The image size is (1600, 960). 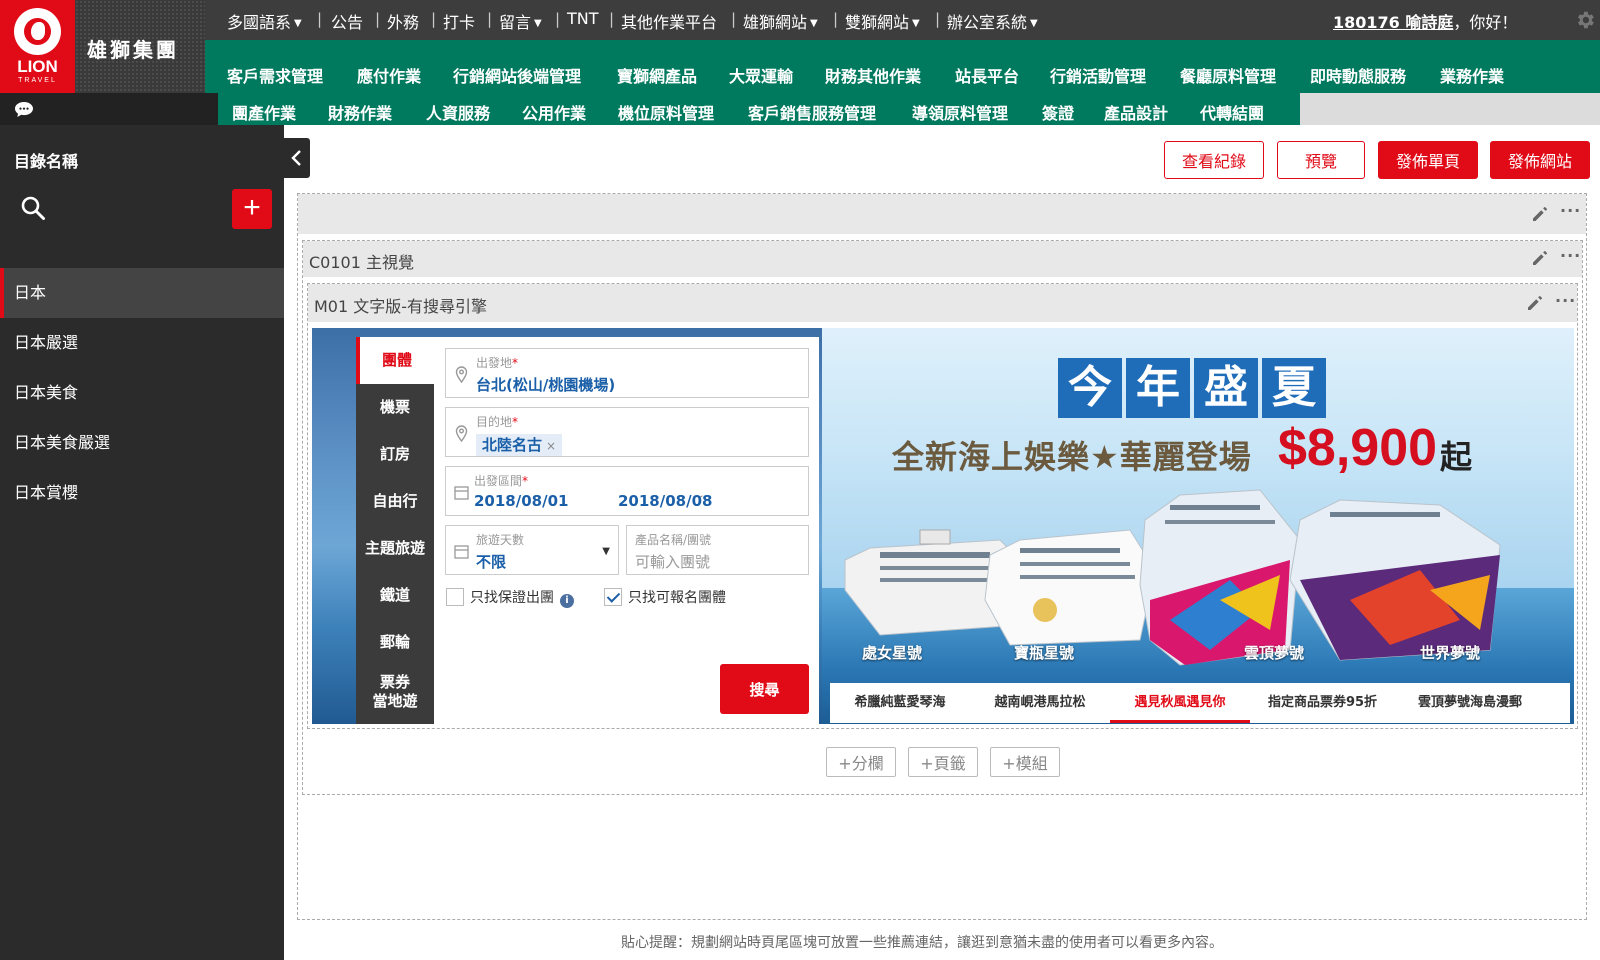 What do you see at coordinates (1098, 75) in the screenshot?
I see `nav-marketing-events: 行銷活動管理` at bounding box center [1098, 75].